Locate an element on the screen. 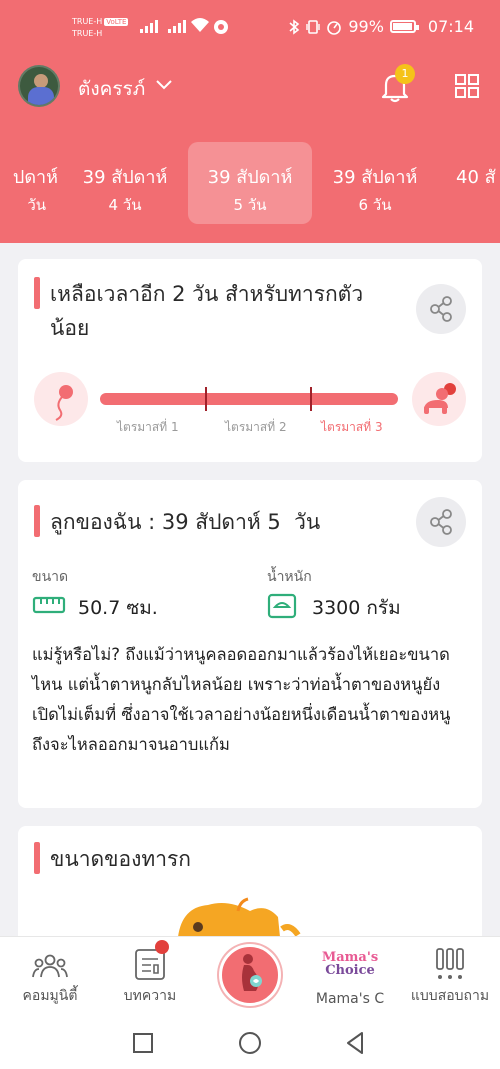 The image size is (500, 1069). notification-badge: 1 is located at coordinates (405, 74).